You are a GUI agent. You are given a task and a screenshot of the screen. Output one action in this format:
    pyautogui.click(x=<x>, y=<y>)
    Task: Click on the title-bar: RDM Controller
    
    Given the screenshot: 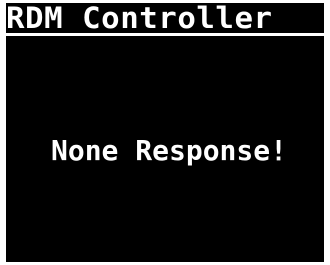 What is the action you would take?
    pyautogui.click(x=165, y=19)
    